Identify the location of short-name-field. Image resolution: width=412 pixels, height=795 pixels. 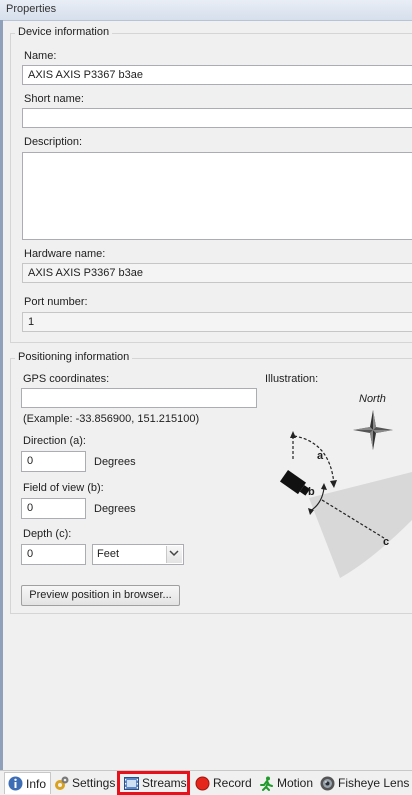
(217, 118).